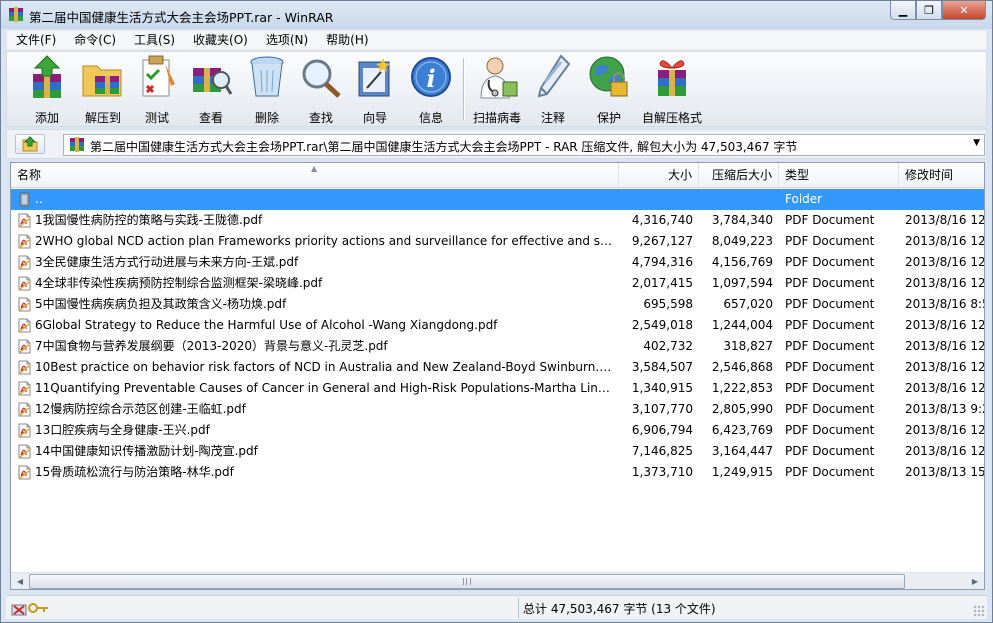 This screenshot has height=623, width=993. I want to click on column-header-packed: 压缩后大小, so click(739, 175).